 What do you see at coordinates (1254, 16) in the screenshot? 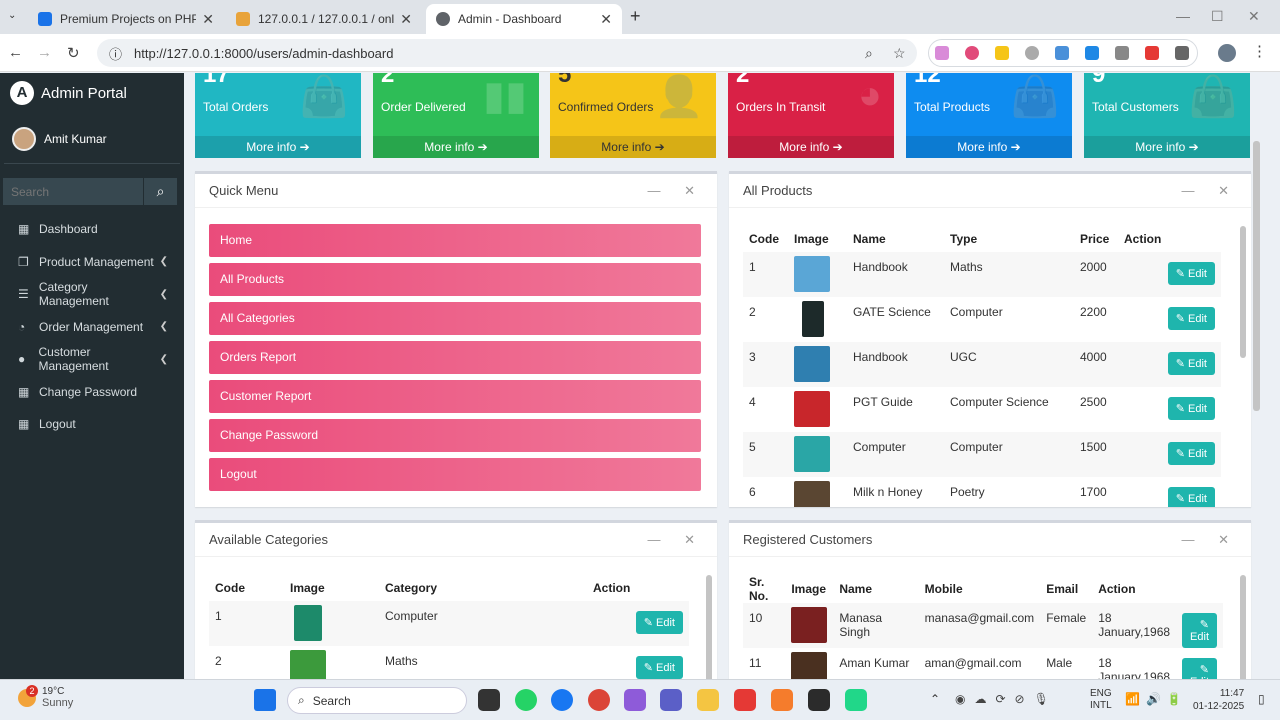
I see `close-window-button: ✕` at bounding box center [1254, 16].